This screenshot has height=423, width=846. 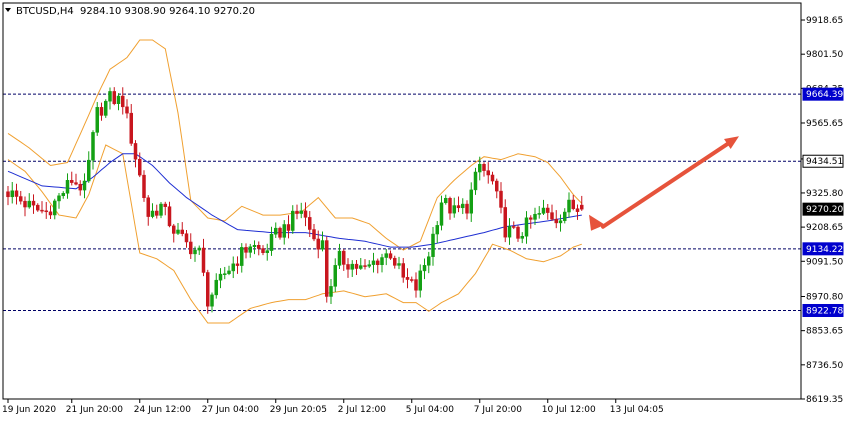 What do you see at coordinates (824, 194) in the screenshot?
I see `y-tick-label: 9325.80` at bounding box center [824, 194].